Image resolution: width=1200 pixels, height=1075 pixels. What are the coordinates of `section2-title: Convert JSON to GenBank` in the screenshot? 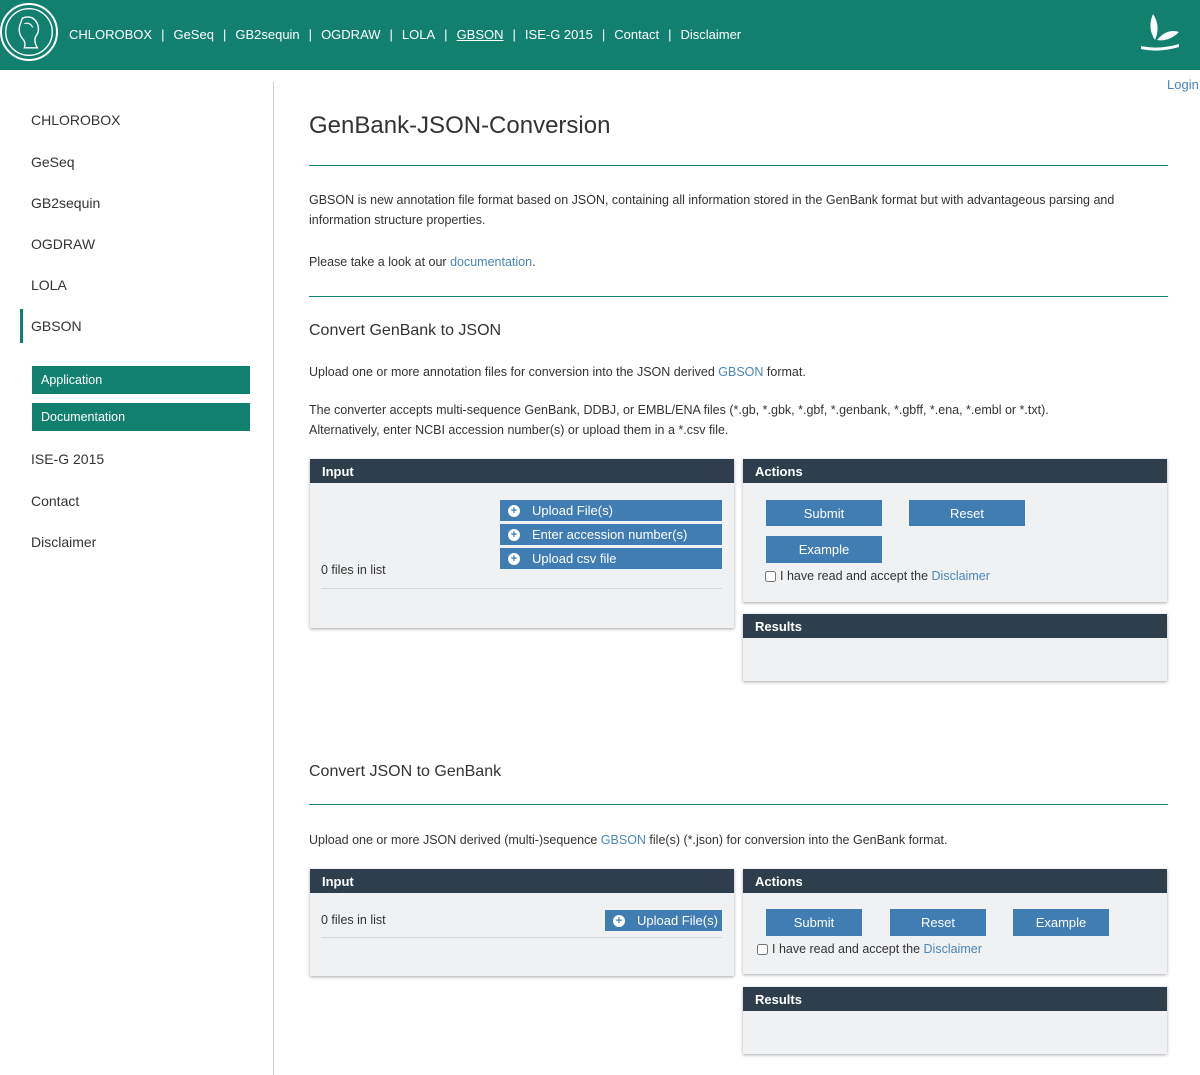 It's located at (405, 771).